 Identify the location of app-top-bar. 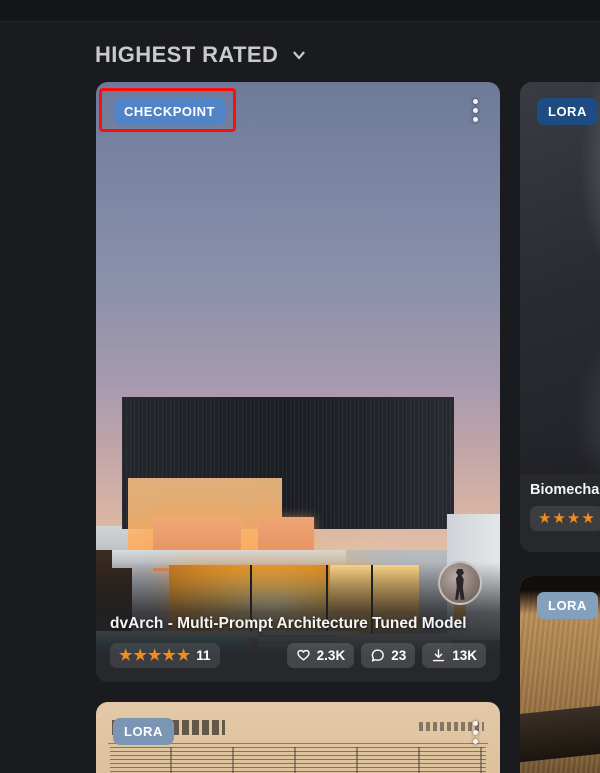
(300, 11).